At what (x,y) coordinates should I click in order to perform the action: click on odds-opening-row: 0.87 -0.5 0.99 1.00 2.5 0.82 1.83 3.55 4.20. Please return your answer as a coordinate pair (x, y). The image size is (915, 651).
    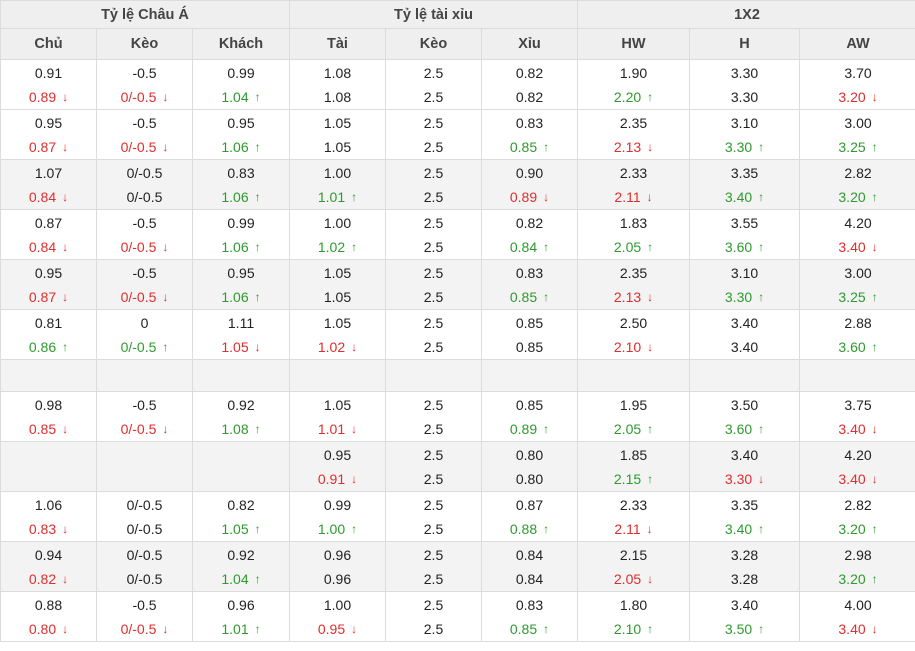
    Looking at the image, I should click on (457, 222).